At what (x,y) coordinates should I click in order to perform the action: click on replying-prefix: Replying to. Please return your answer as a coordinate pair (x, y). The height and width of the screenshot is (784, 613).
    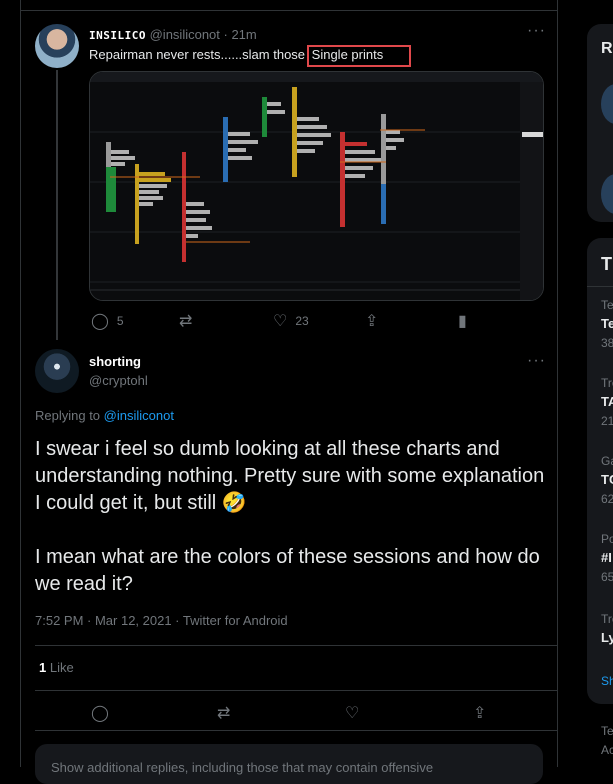
    Looking at the image, I should click on (69, 415).